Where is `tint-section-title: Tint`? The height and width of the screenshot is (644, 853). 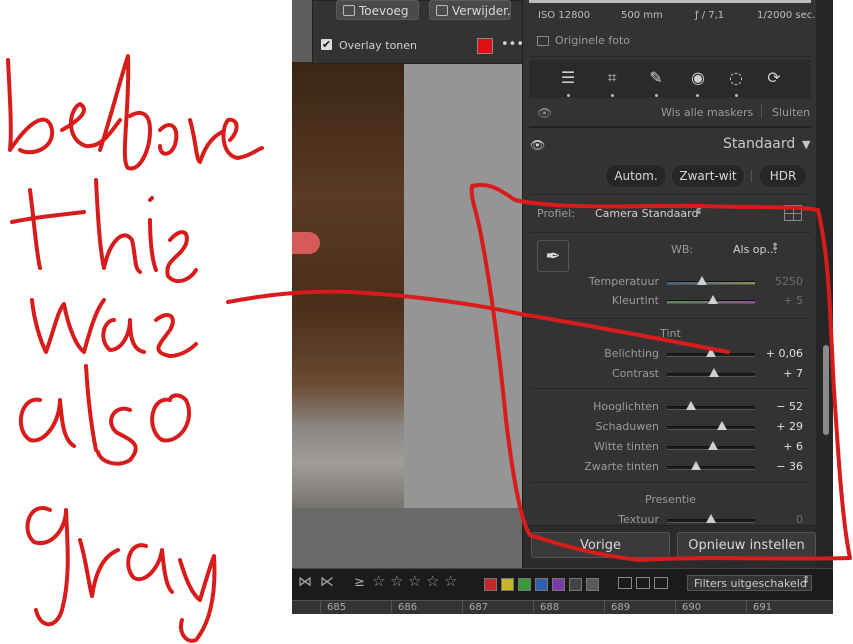 tint-section-title: Tint is located at coordinates (670, 333).